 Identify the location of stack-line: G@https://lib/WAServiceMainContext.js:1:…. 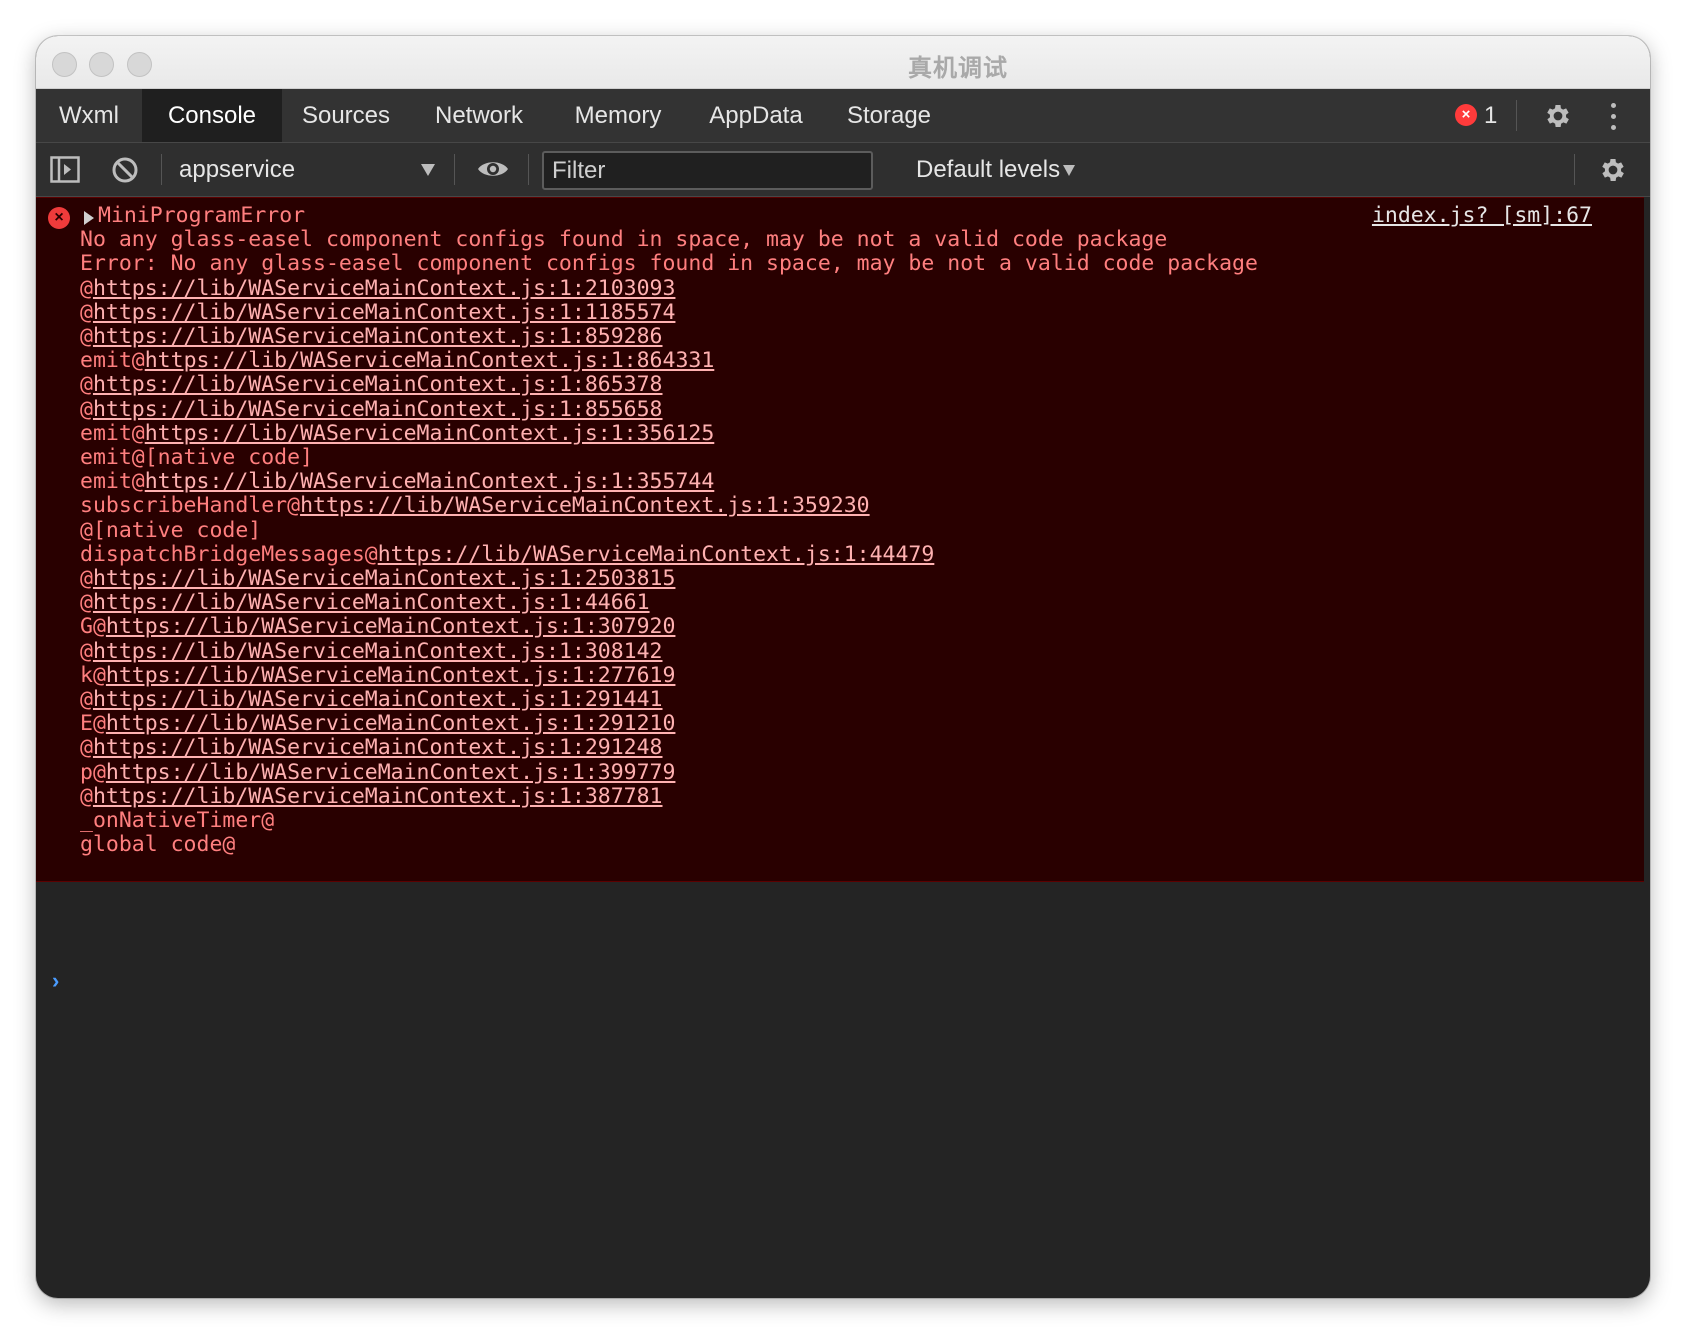
(669, 627).